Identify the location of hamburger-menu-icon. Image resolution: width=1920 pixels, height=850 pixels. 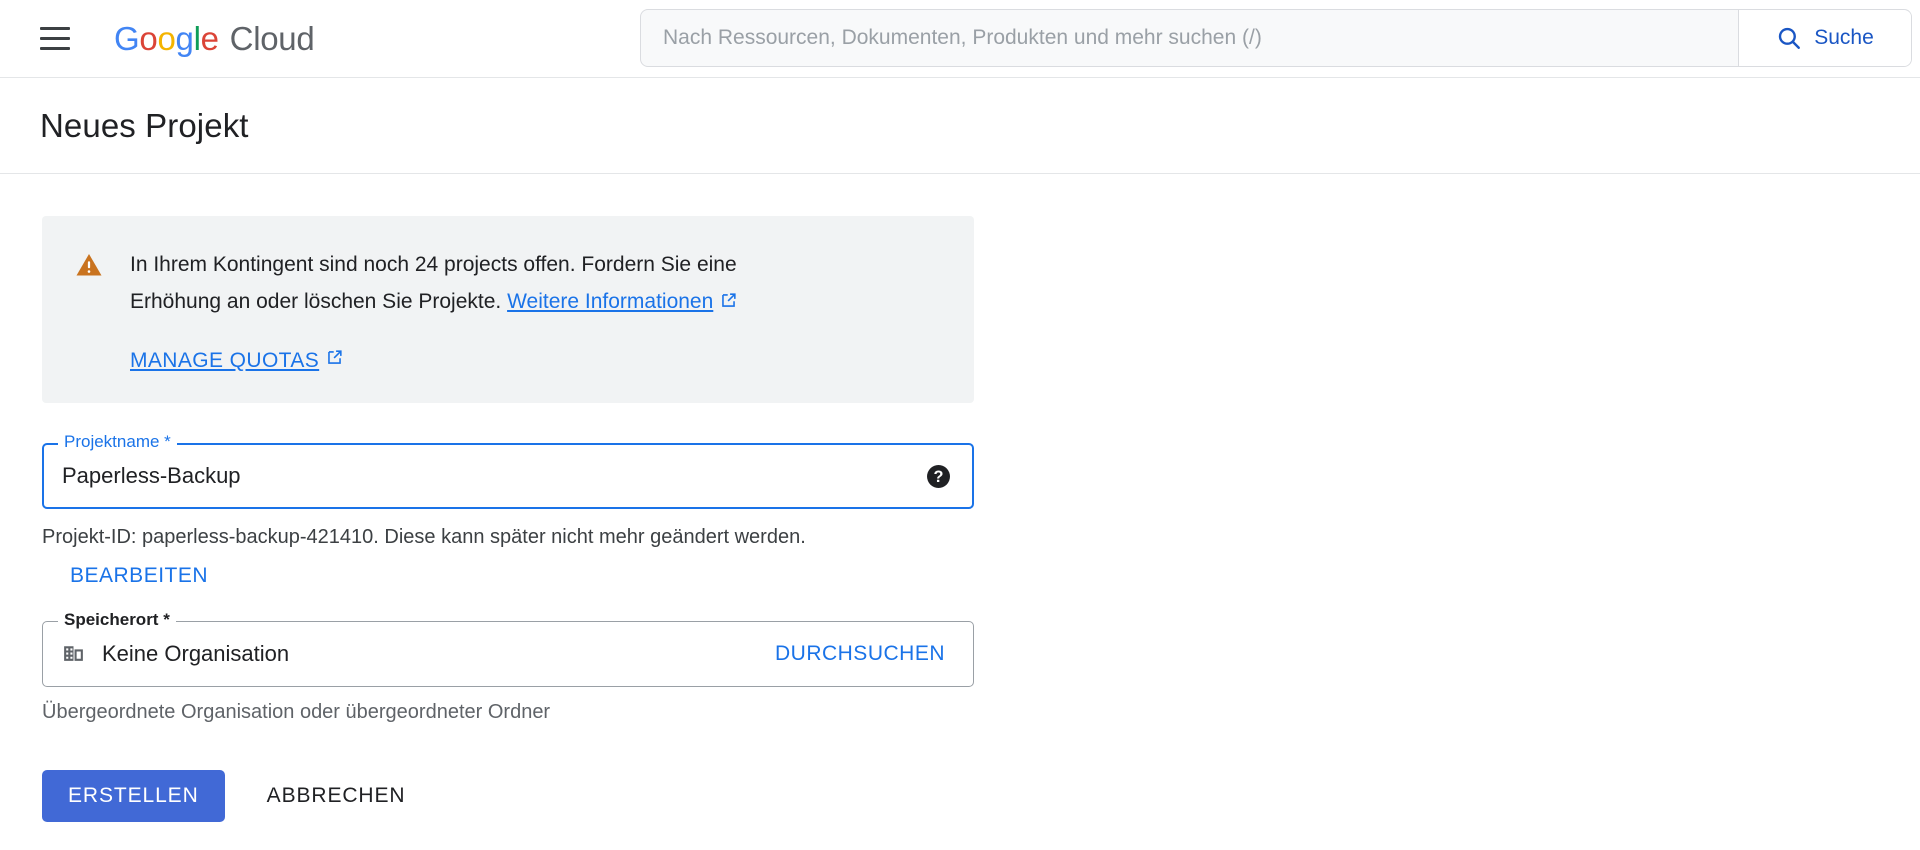
(55, 39).